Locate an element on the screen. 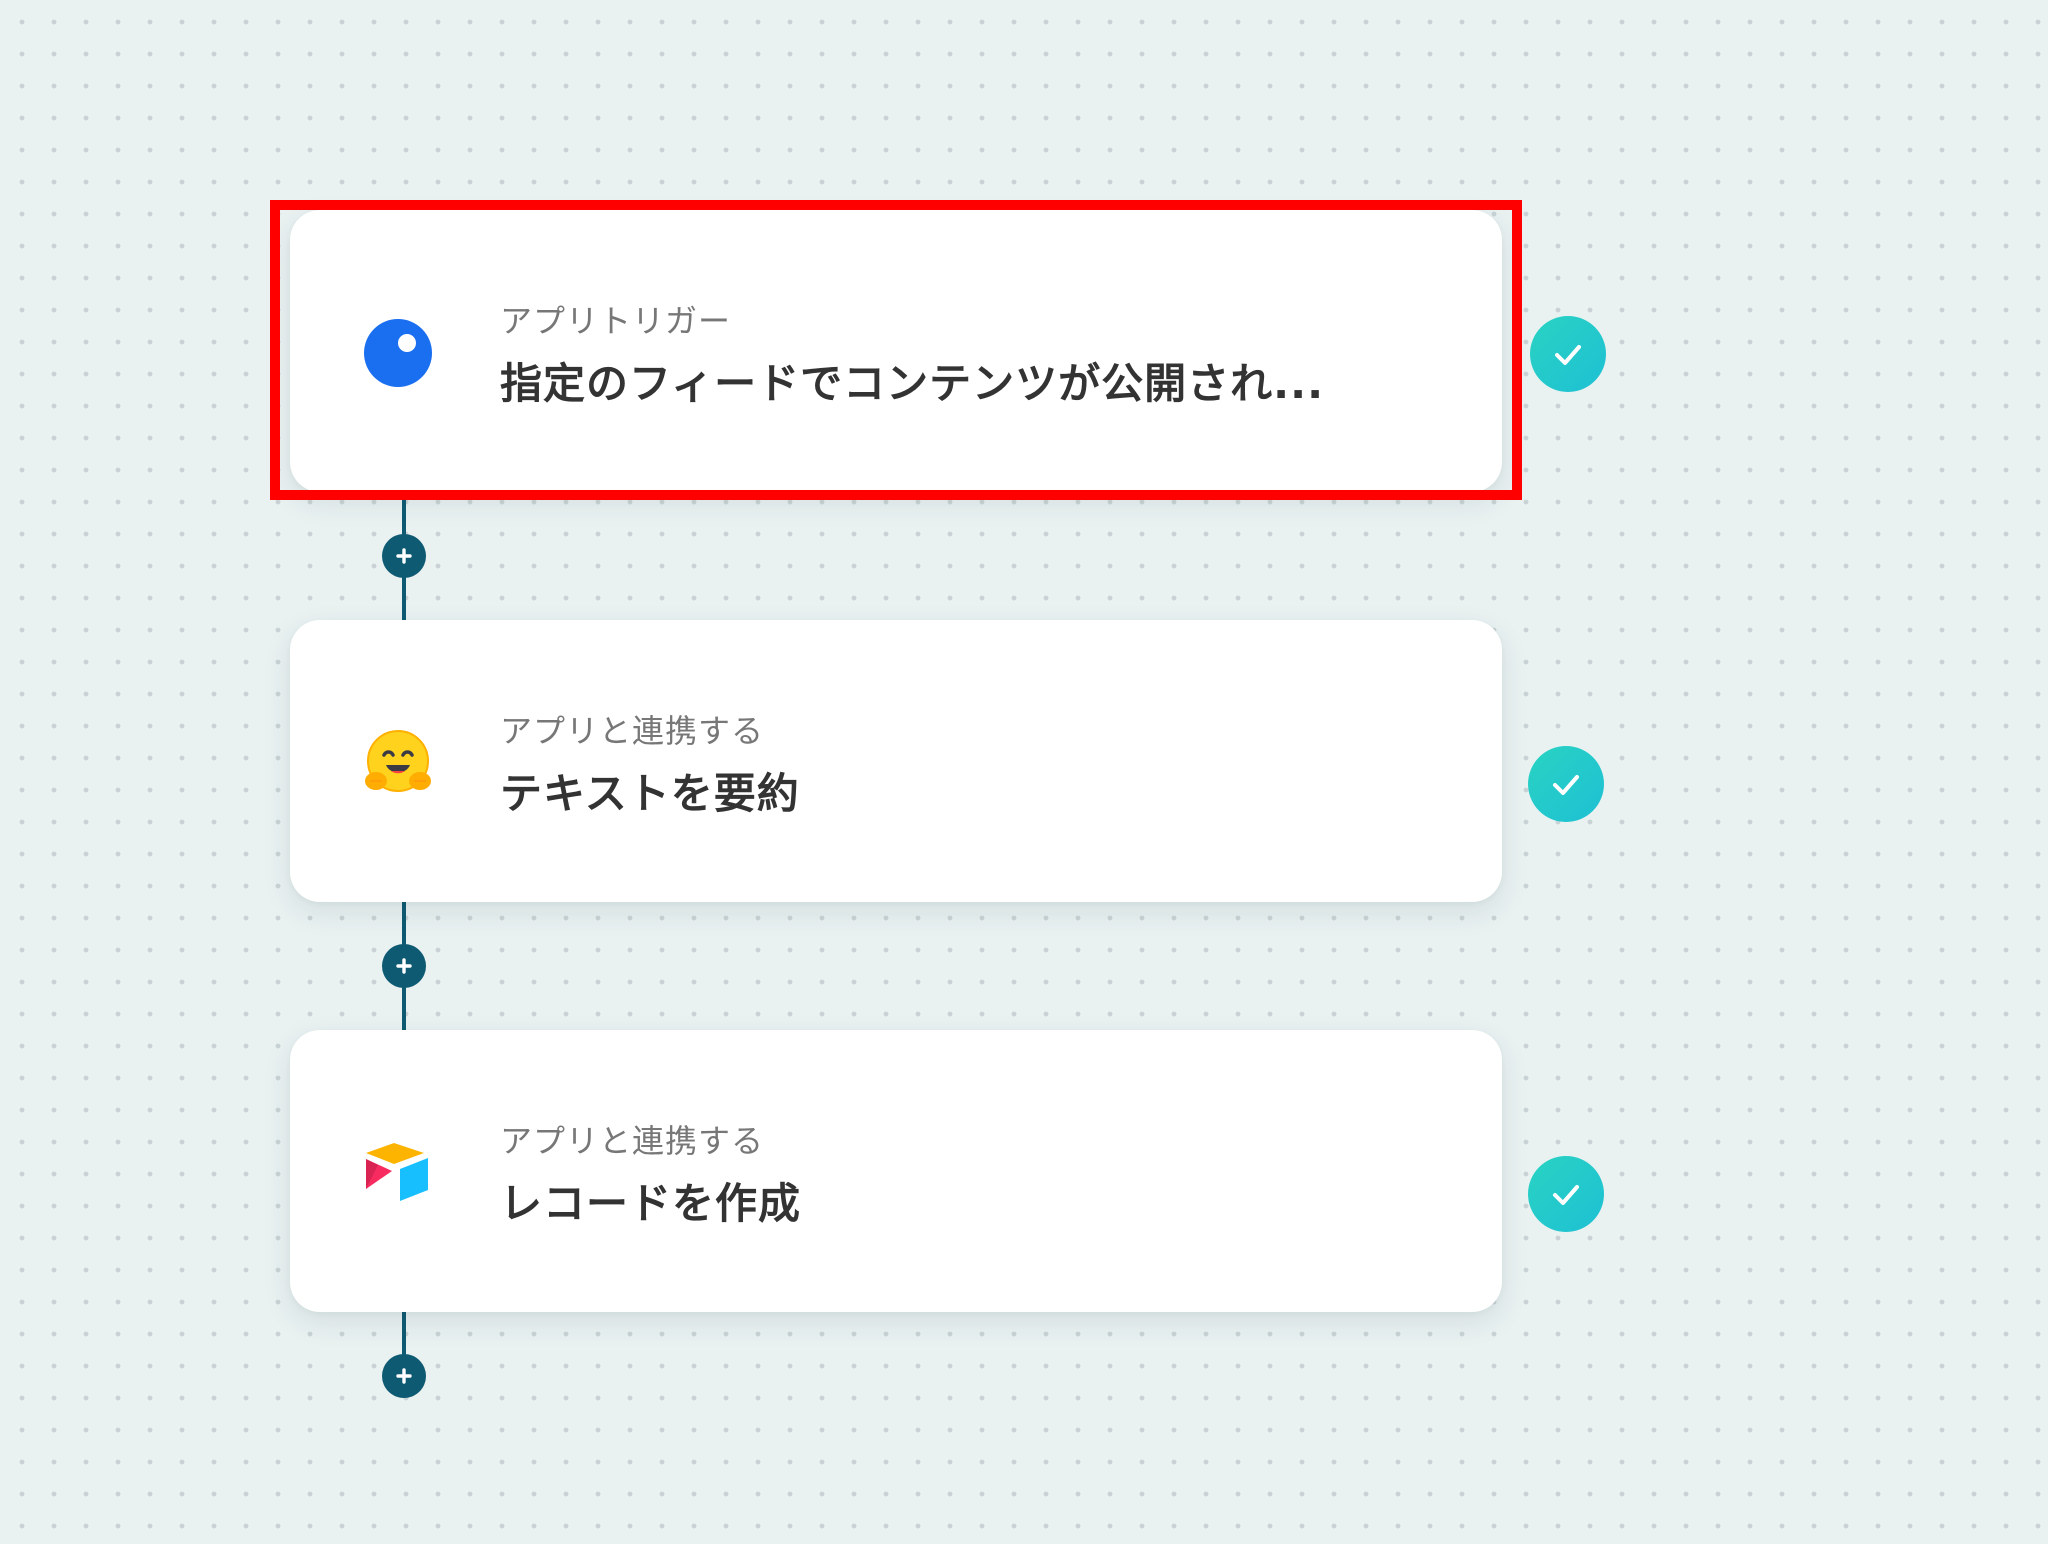 The width and height of the screenshot is (2048, 1544). step-title: テキストを要約 is located at coordinates (650, 793).